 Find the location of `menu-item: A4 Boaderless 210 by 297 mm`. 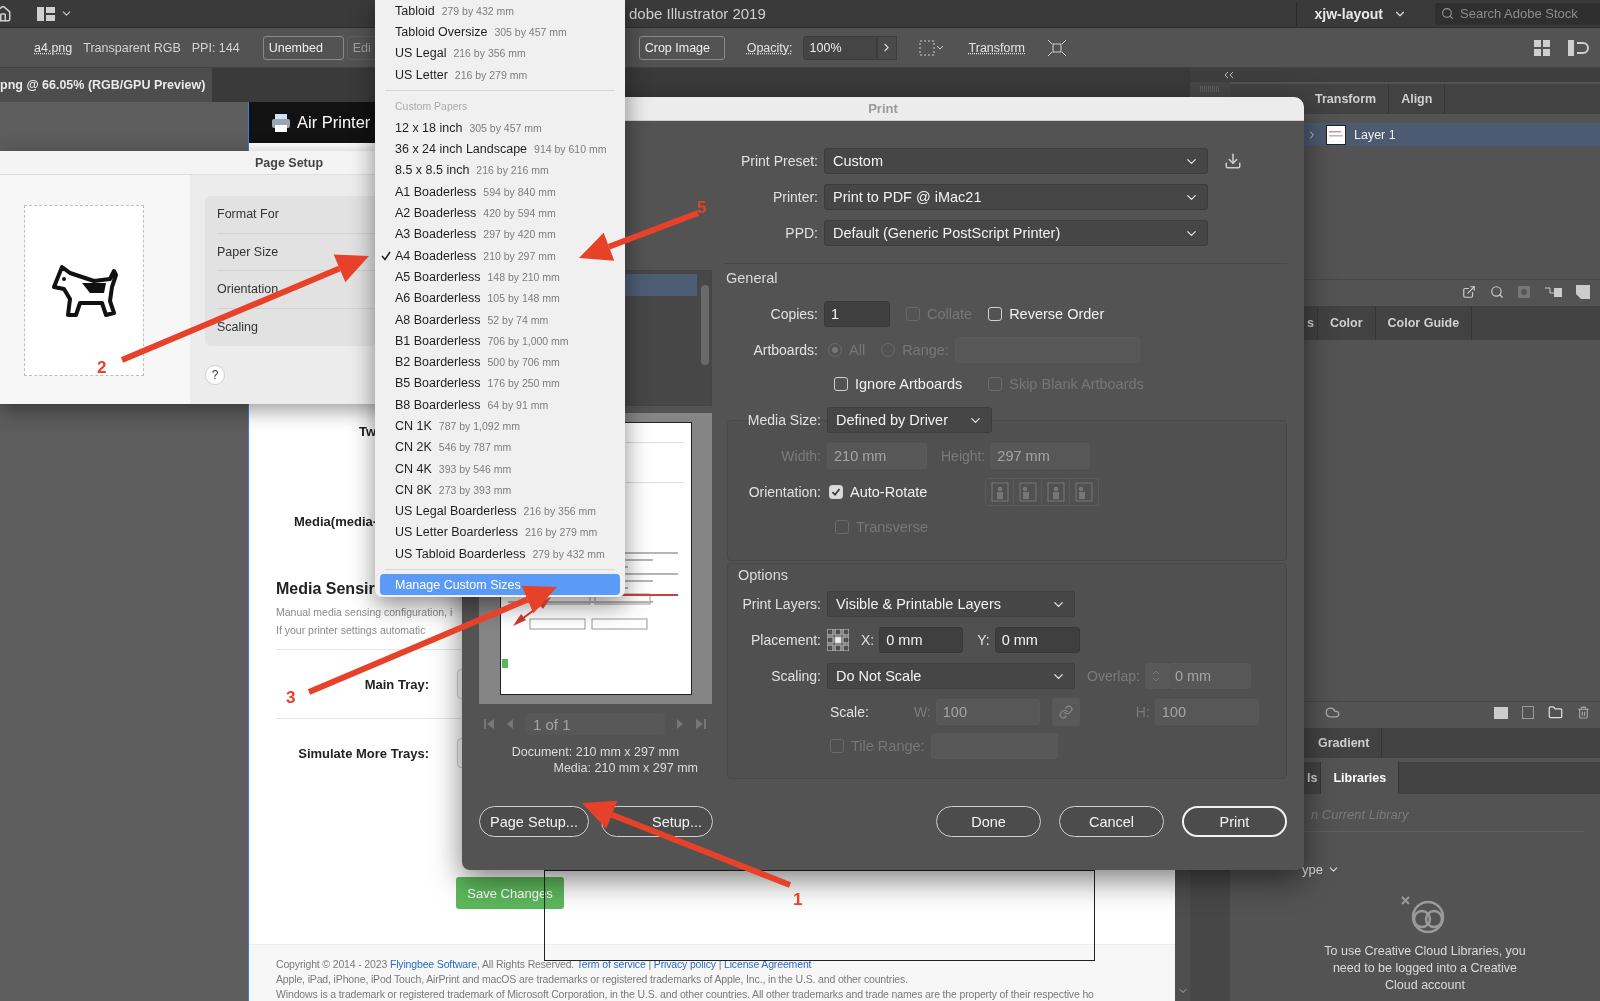

menu-item: A4 Boaderless 210 by 297 mm is located at coordinates (500, 255).